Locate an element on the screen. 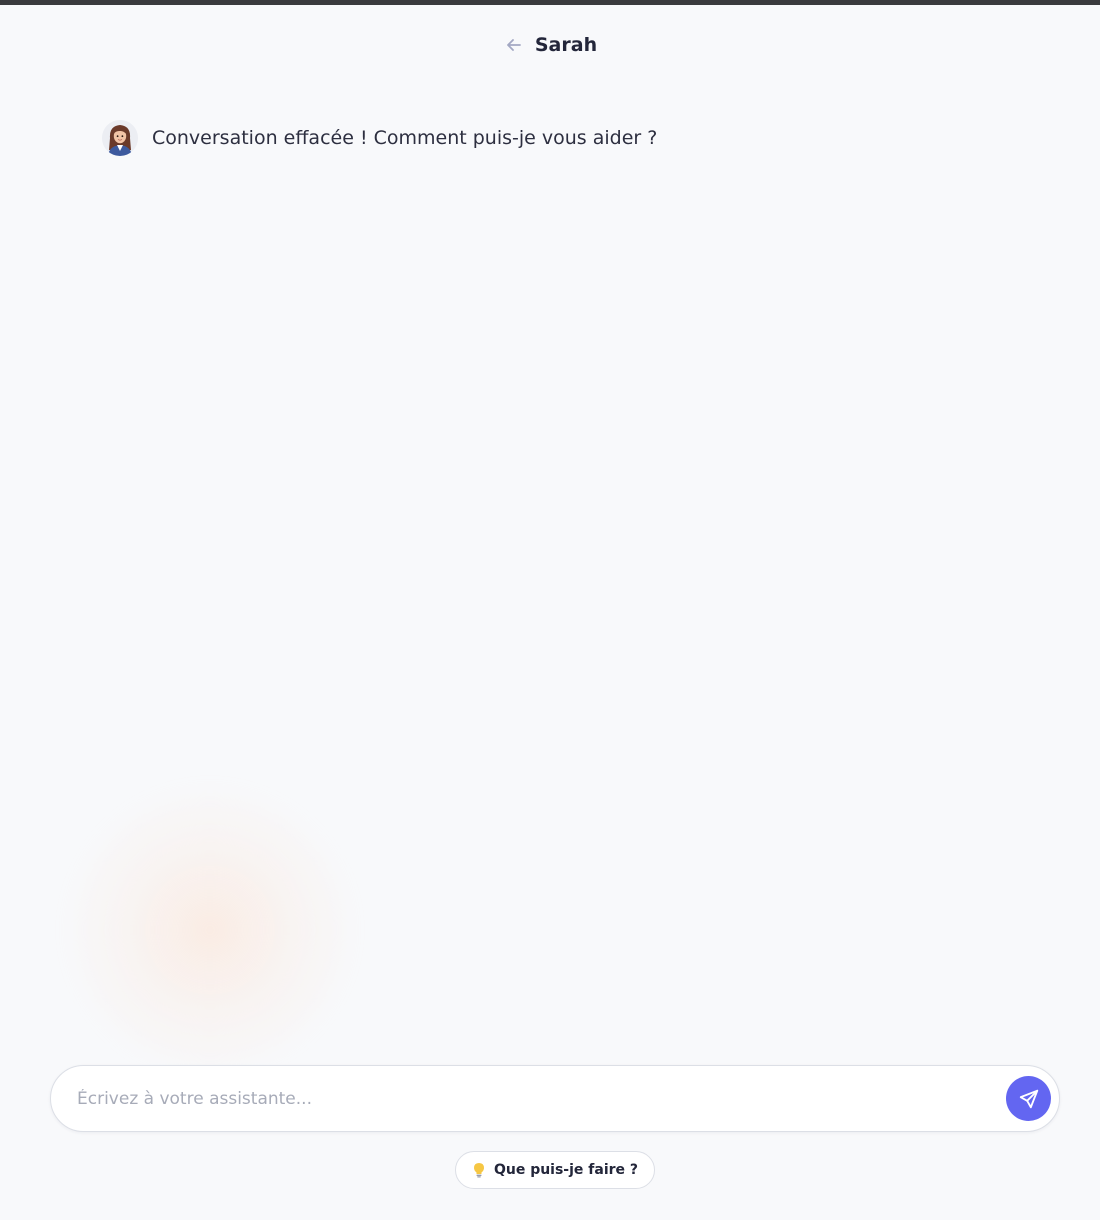 This screenshot has width=1100, height=1220. send-icon is located at coordinates (1029, 1099).